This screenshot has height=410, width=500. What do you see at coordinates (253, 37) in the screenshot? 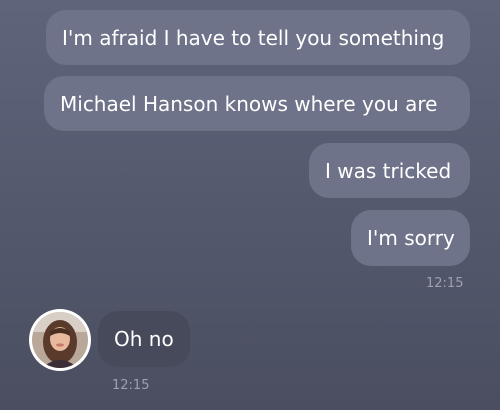
I see `message-text: I'm afraid I have to tell you something` at bounding box center [253, 37].